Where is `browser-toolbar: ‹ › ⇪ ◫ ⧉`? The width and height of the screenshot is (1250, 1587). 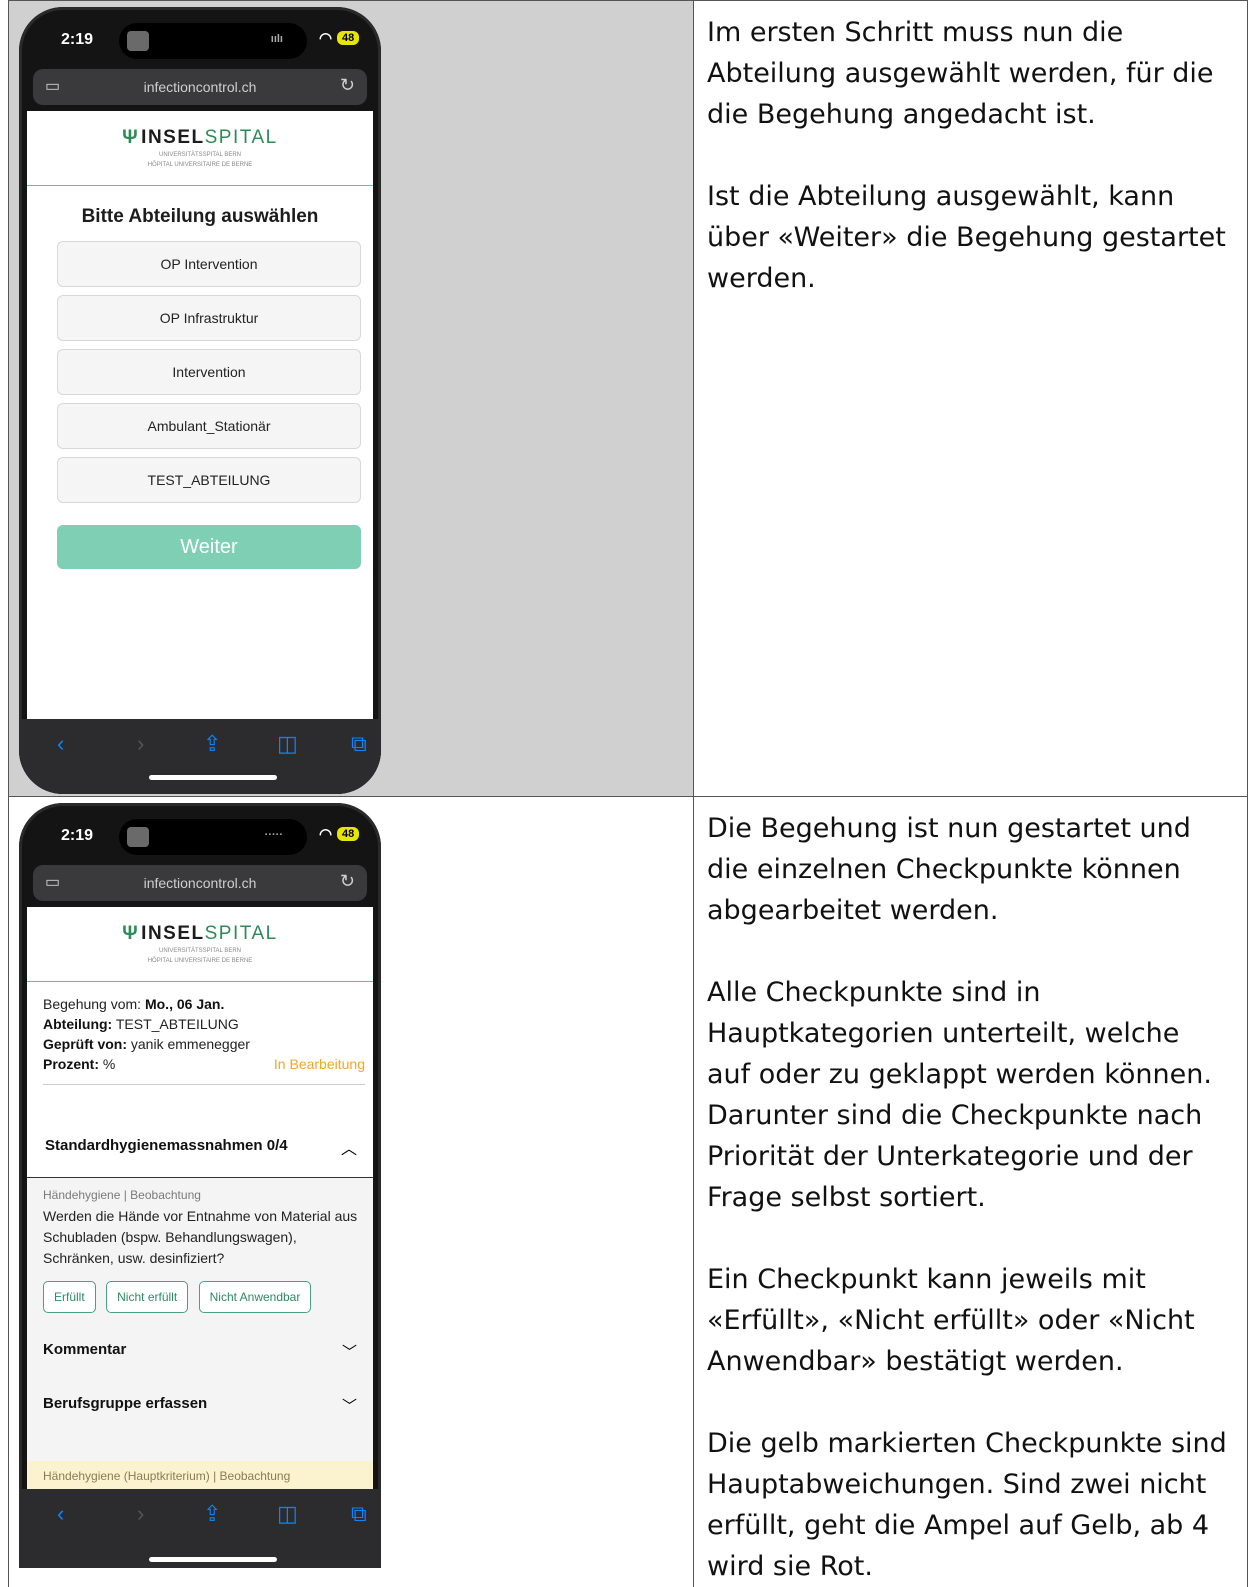 browser-toolbar: ‹ › ⇪ ◫ ⧉ is located at coordinates (200, 756).